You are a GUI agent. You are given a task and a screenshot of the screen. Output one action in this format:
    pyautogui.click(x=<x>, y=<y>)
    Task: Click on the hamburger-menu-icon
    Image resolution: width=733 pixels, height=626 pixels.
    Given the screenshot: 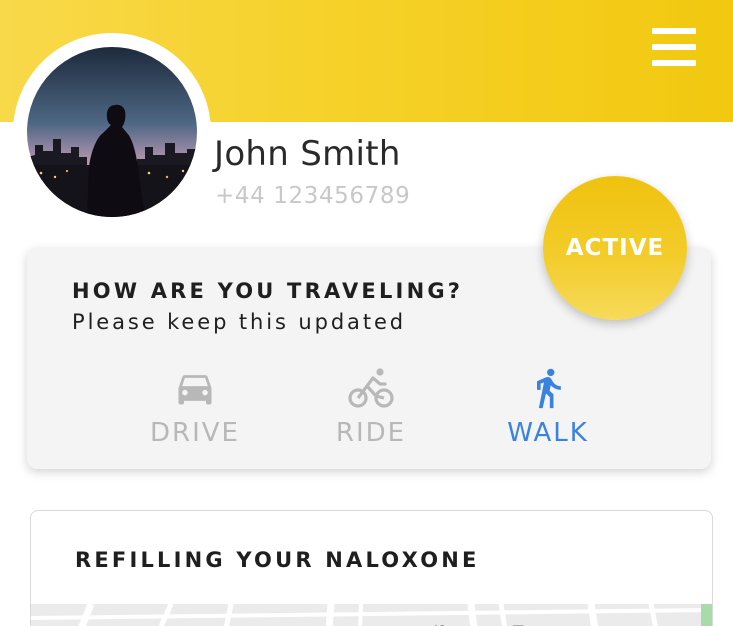 What is the action you would take?
    pyautogui.click(x=674, y=31)
    